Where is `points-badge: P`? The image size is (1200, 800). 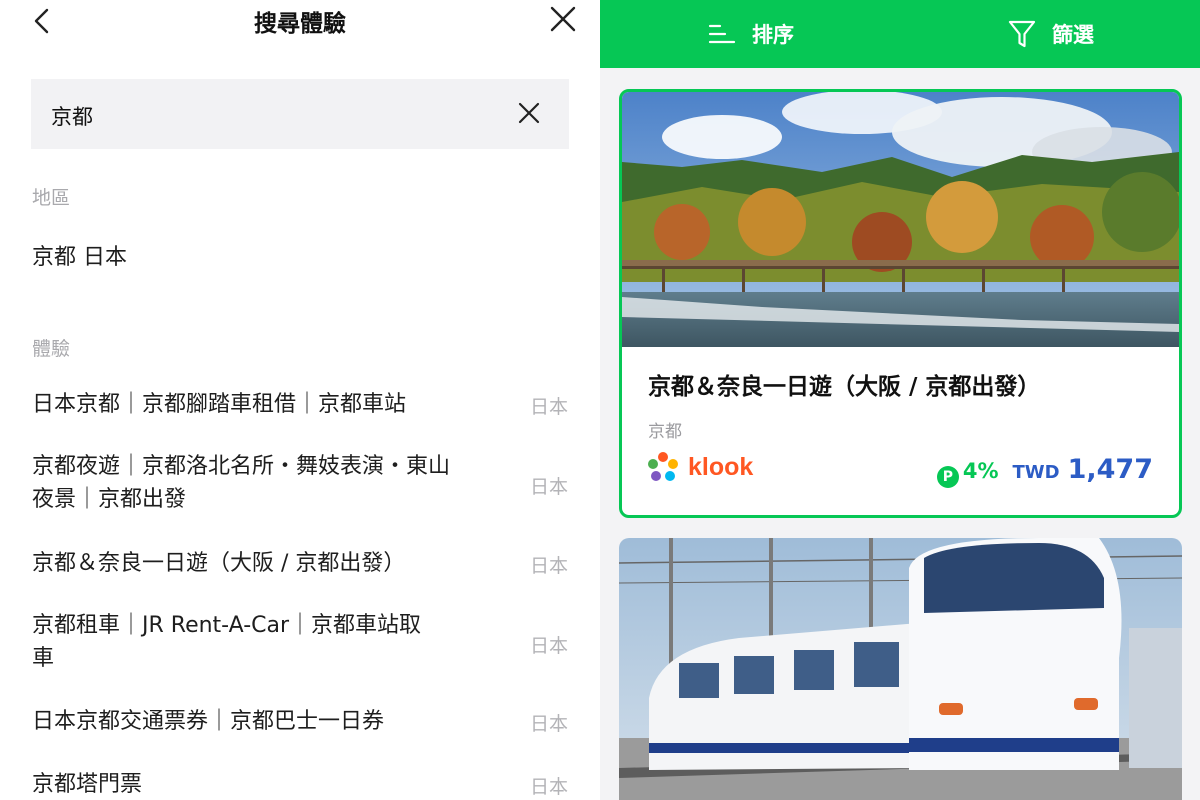 points-badge: P is located at coordinates (947, 477).